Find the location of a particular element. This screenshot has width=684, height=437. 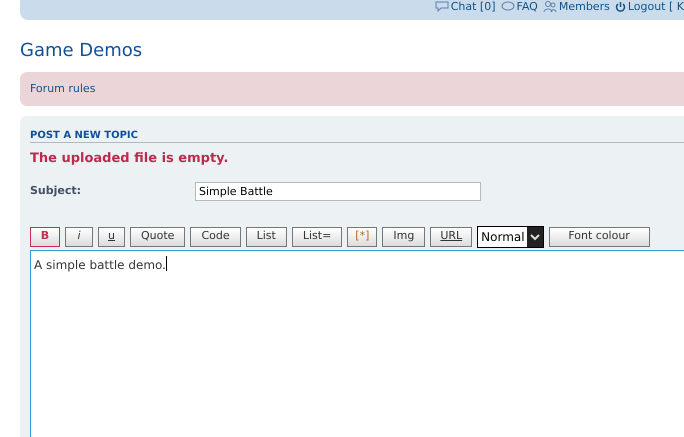

header-link: Members is located at coordinates (584, 6).